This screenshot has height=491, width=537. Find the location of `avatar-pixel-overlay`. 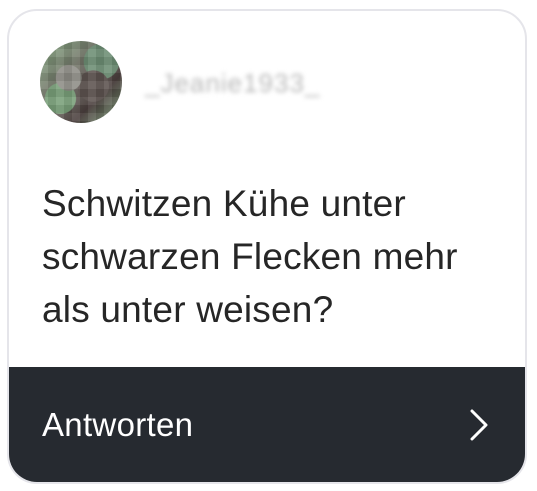

avatar-pixel-overlay is located at coordinates (81, 82).